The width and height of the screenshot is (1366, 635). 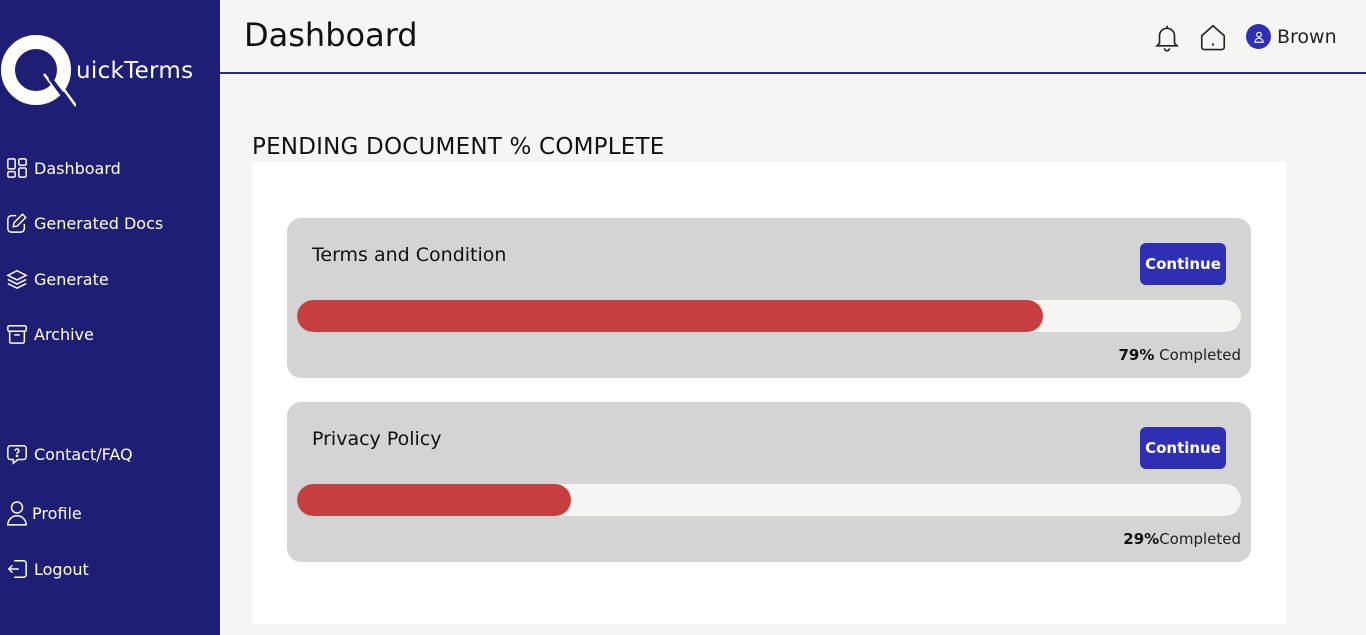 I want to click on sidebar-item-contact-faq: Contact/FAQ, so click(x=69, y=454).